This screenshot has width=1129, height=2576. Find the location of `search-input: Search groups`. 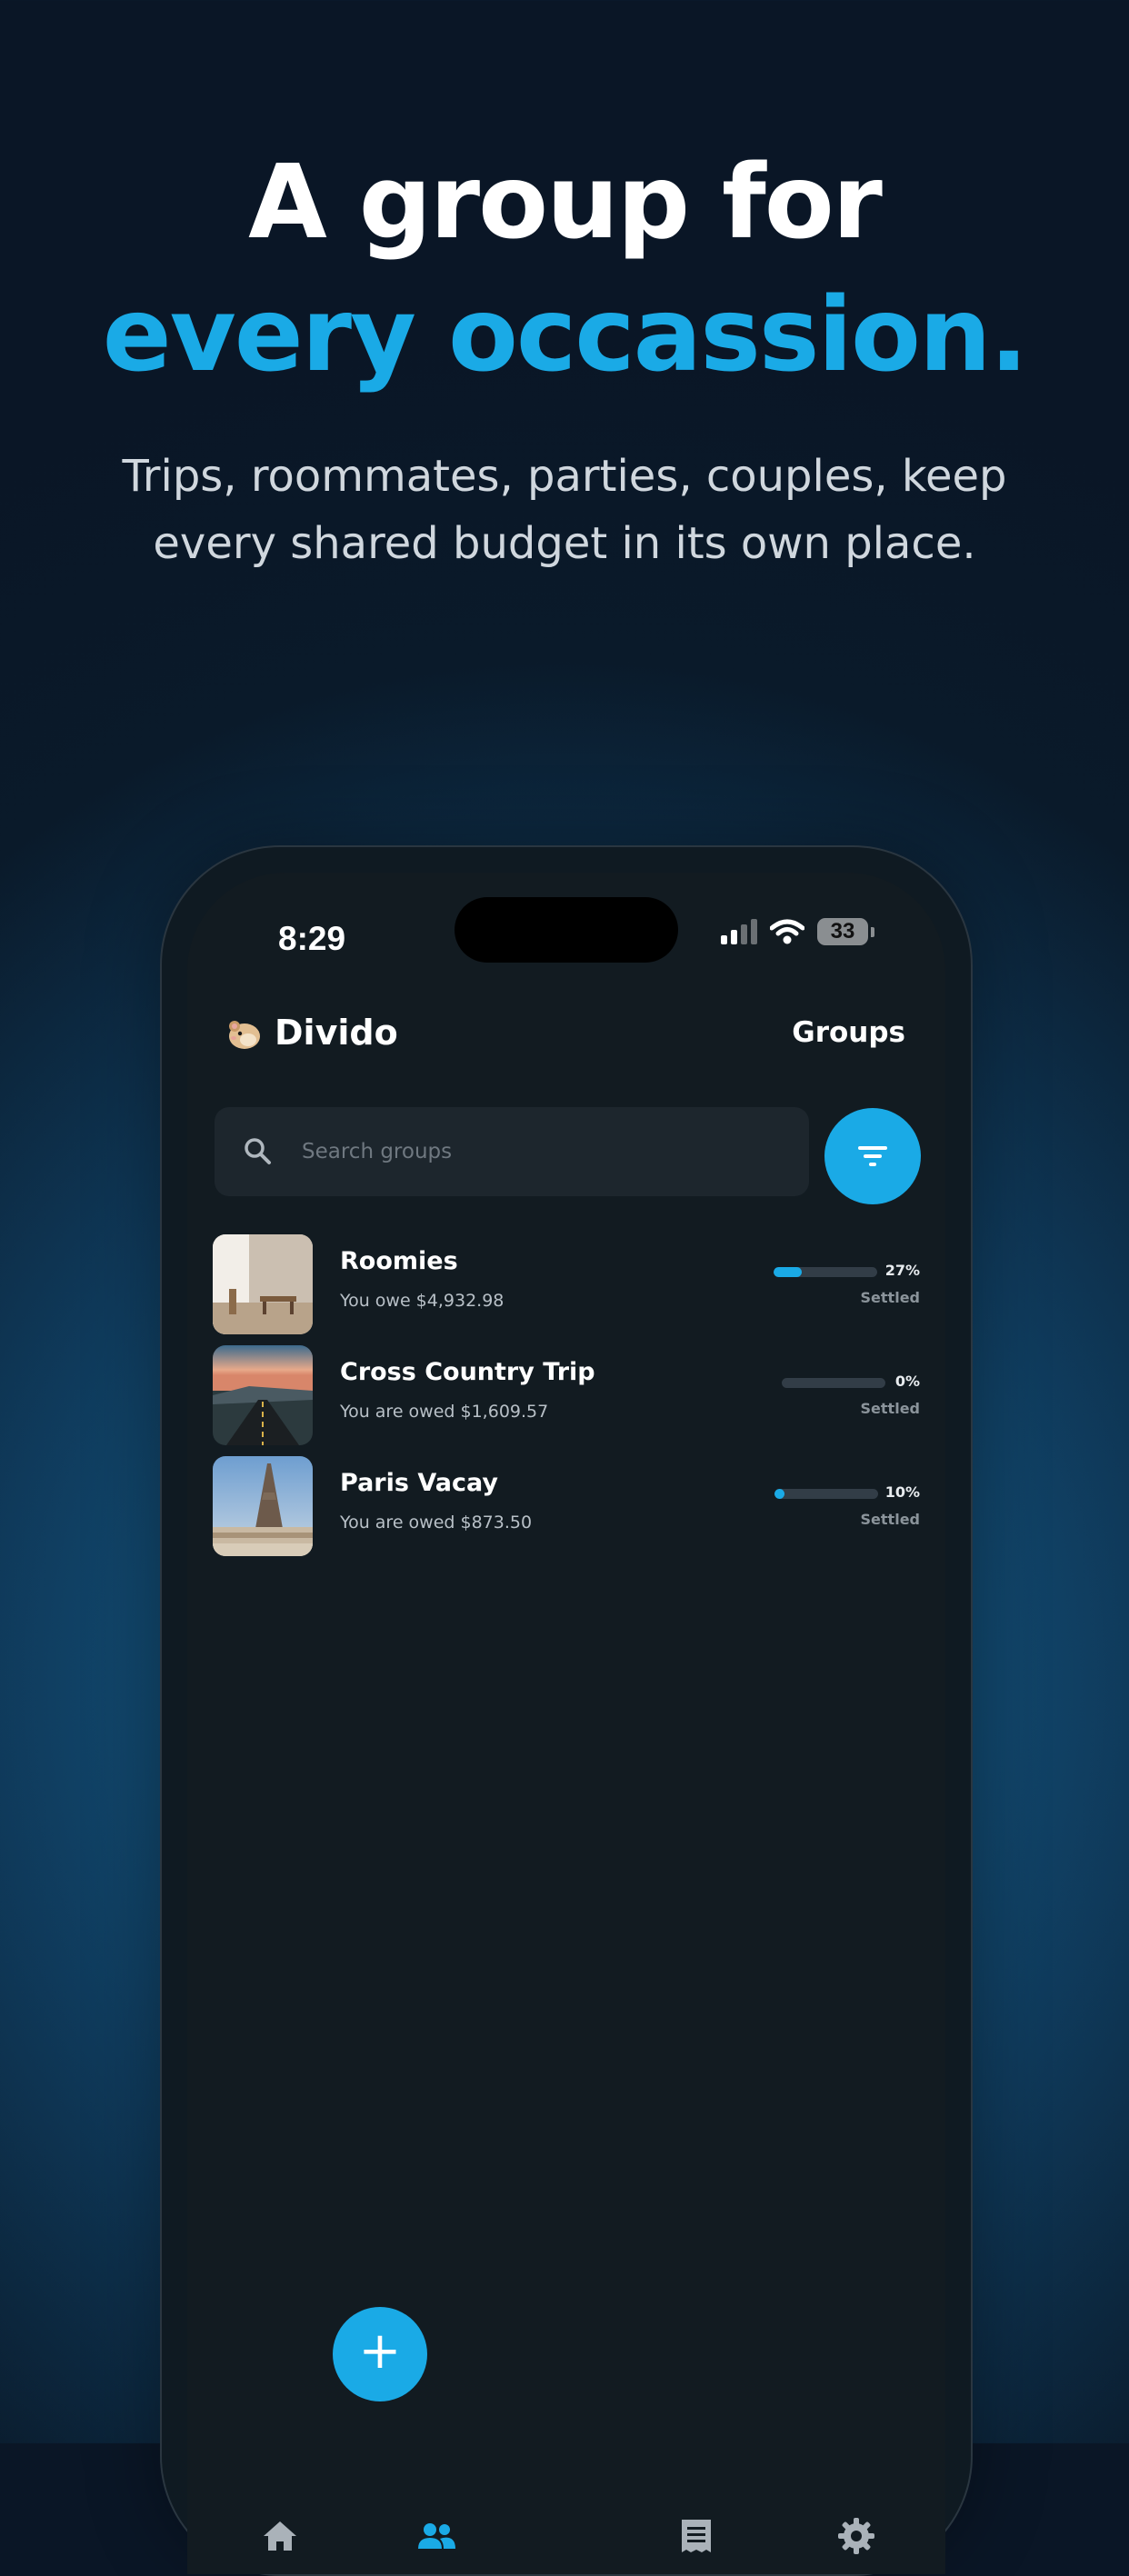

search-input: Search groups is located at coordinates (377, 1151).